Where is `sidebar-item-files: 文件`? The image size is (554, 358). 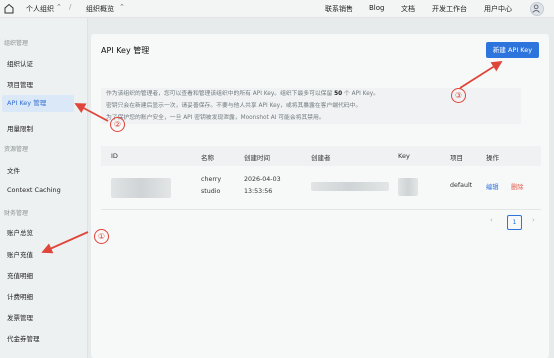 sidebar-item-files: 文件 is located at coordinates (13, 170).